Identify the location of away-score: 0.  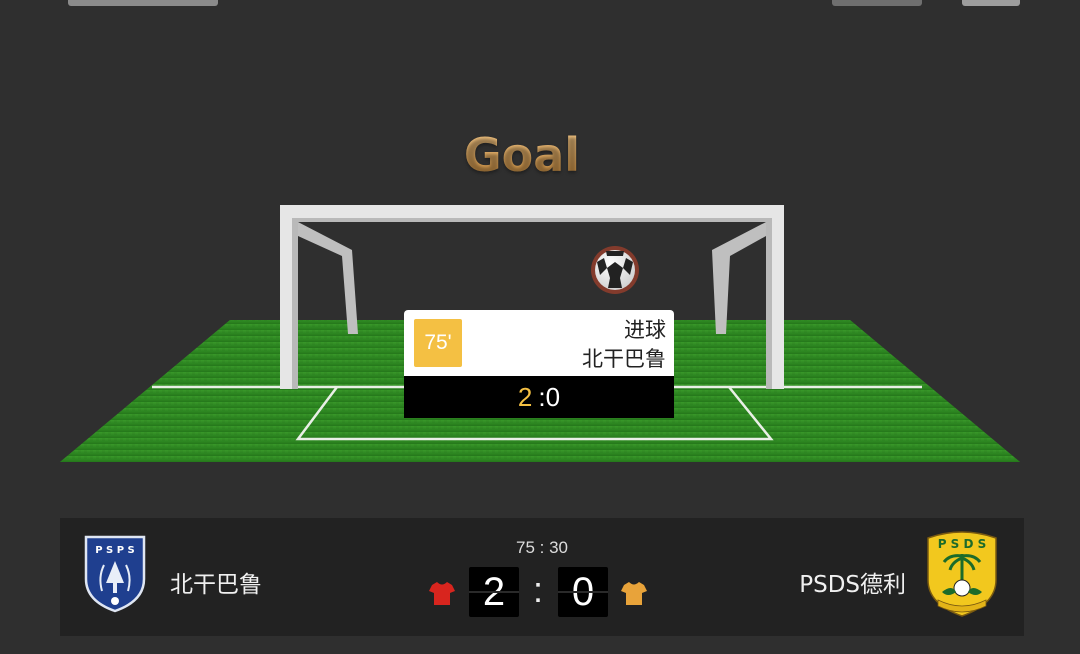
(583, 592).